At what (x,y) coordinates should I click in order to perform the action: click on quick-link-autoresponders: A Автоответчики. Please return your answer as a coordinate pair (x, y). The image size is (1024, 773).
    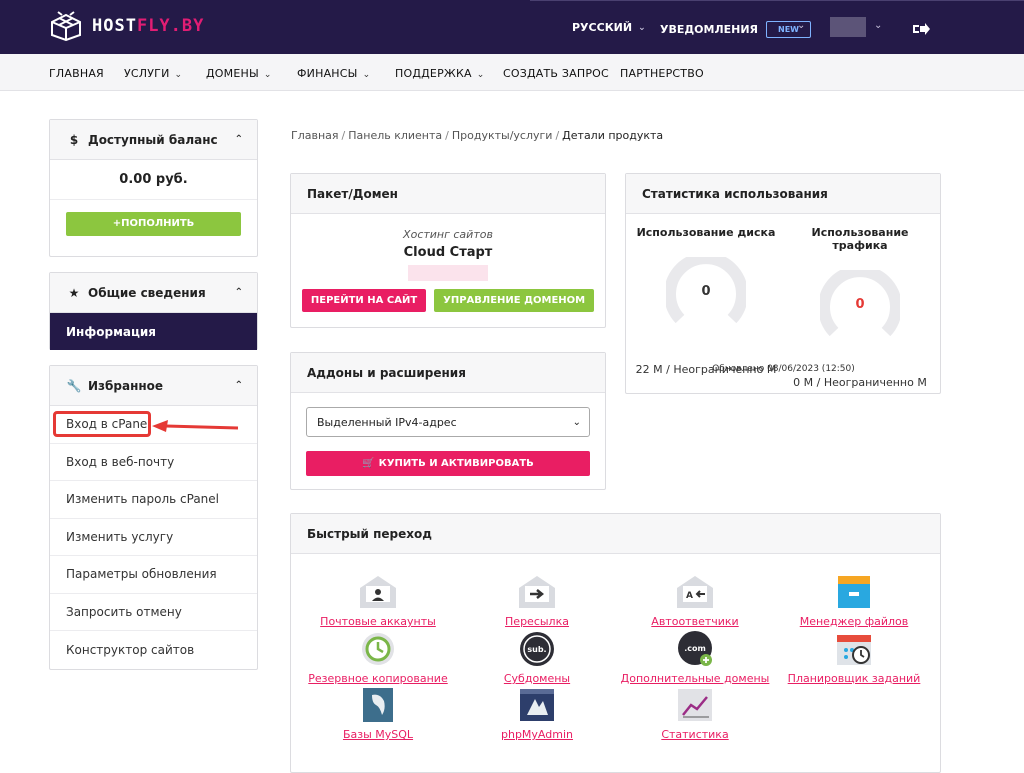
    Looking at the image, I should click on (695, 601).